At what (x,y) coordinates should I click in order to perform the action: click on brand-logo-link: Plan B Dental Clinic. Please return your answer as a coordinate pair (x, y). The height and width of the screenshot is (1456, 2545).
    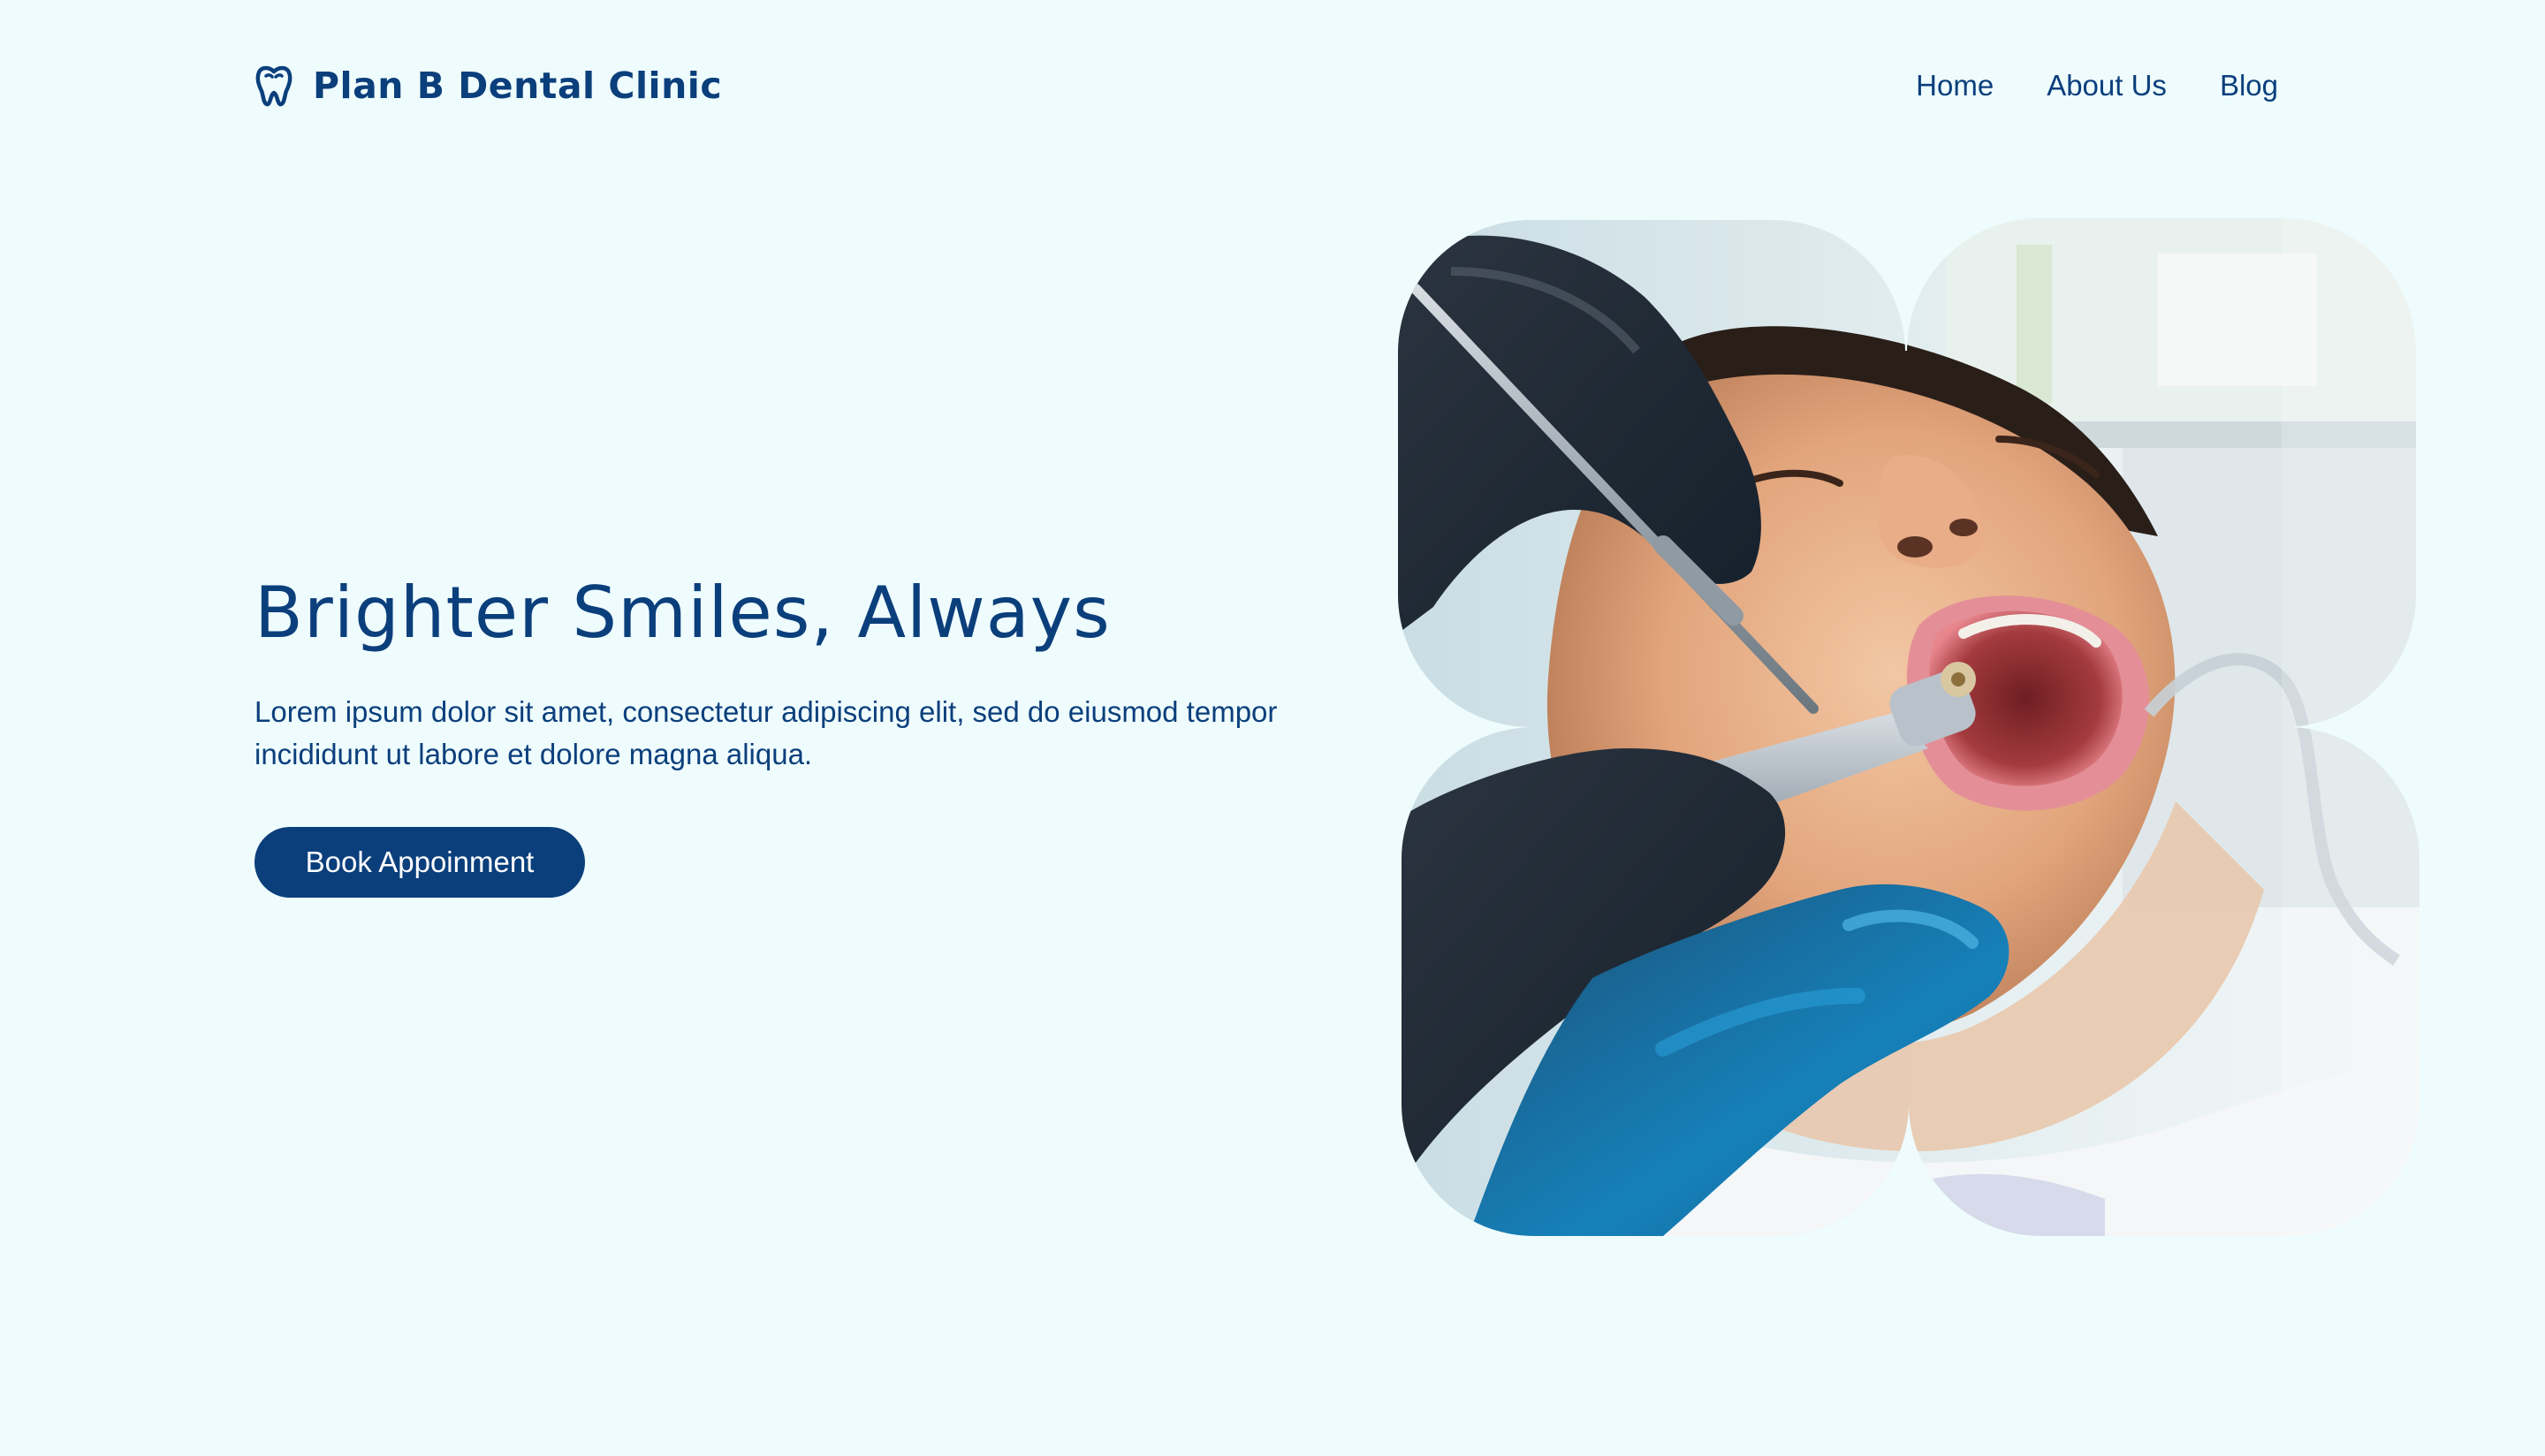
    Looking at the image, I should click on (488, 85).